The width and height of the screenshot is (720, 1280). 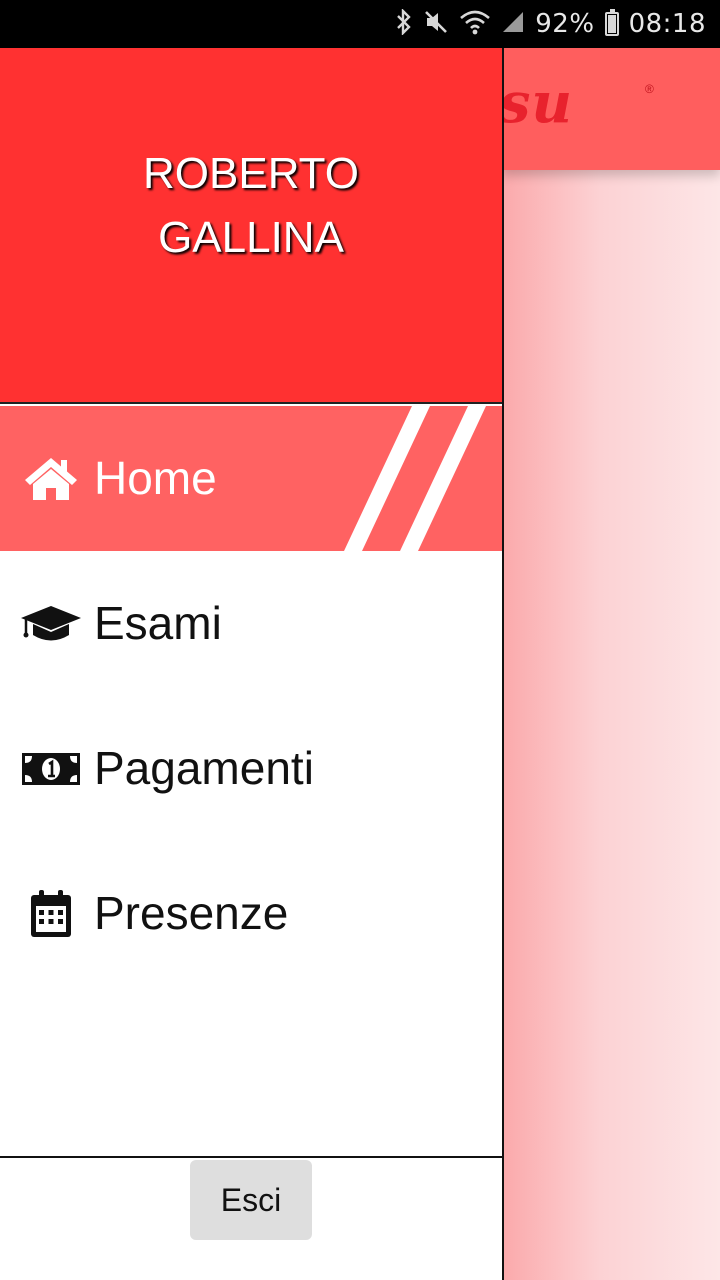 What do you see at coordinates (158, 622) in the screenshot?
I see `menu-item-label: Esami` at bounding box center [158, 622].